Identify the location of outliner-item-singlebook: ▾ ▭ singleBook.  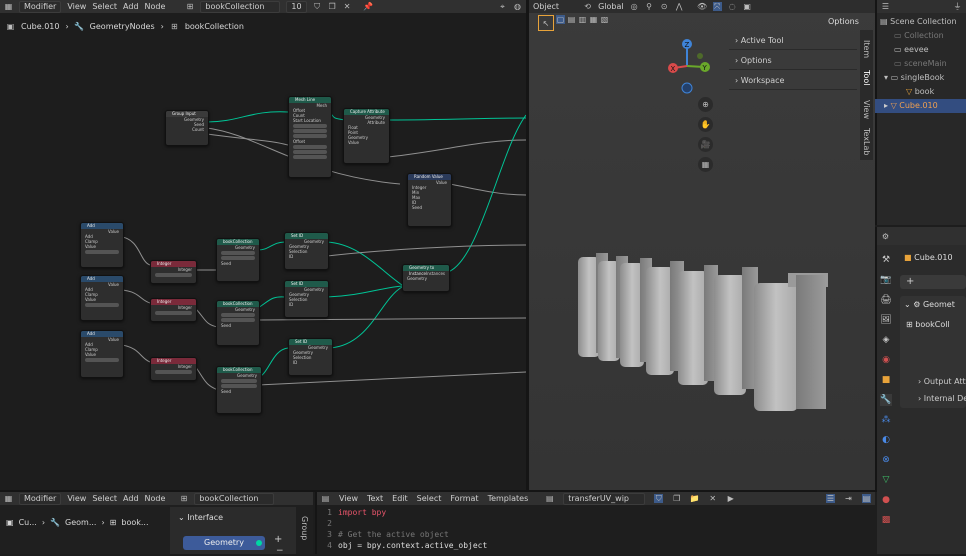
(923, 78).